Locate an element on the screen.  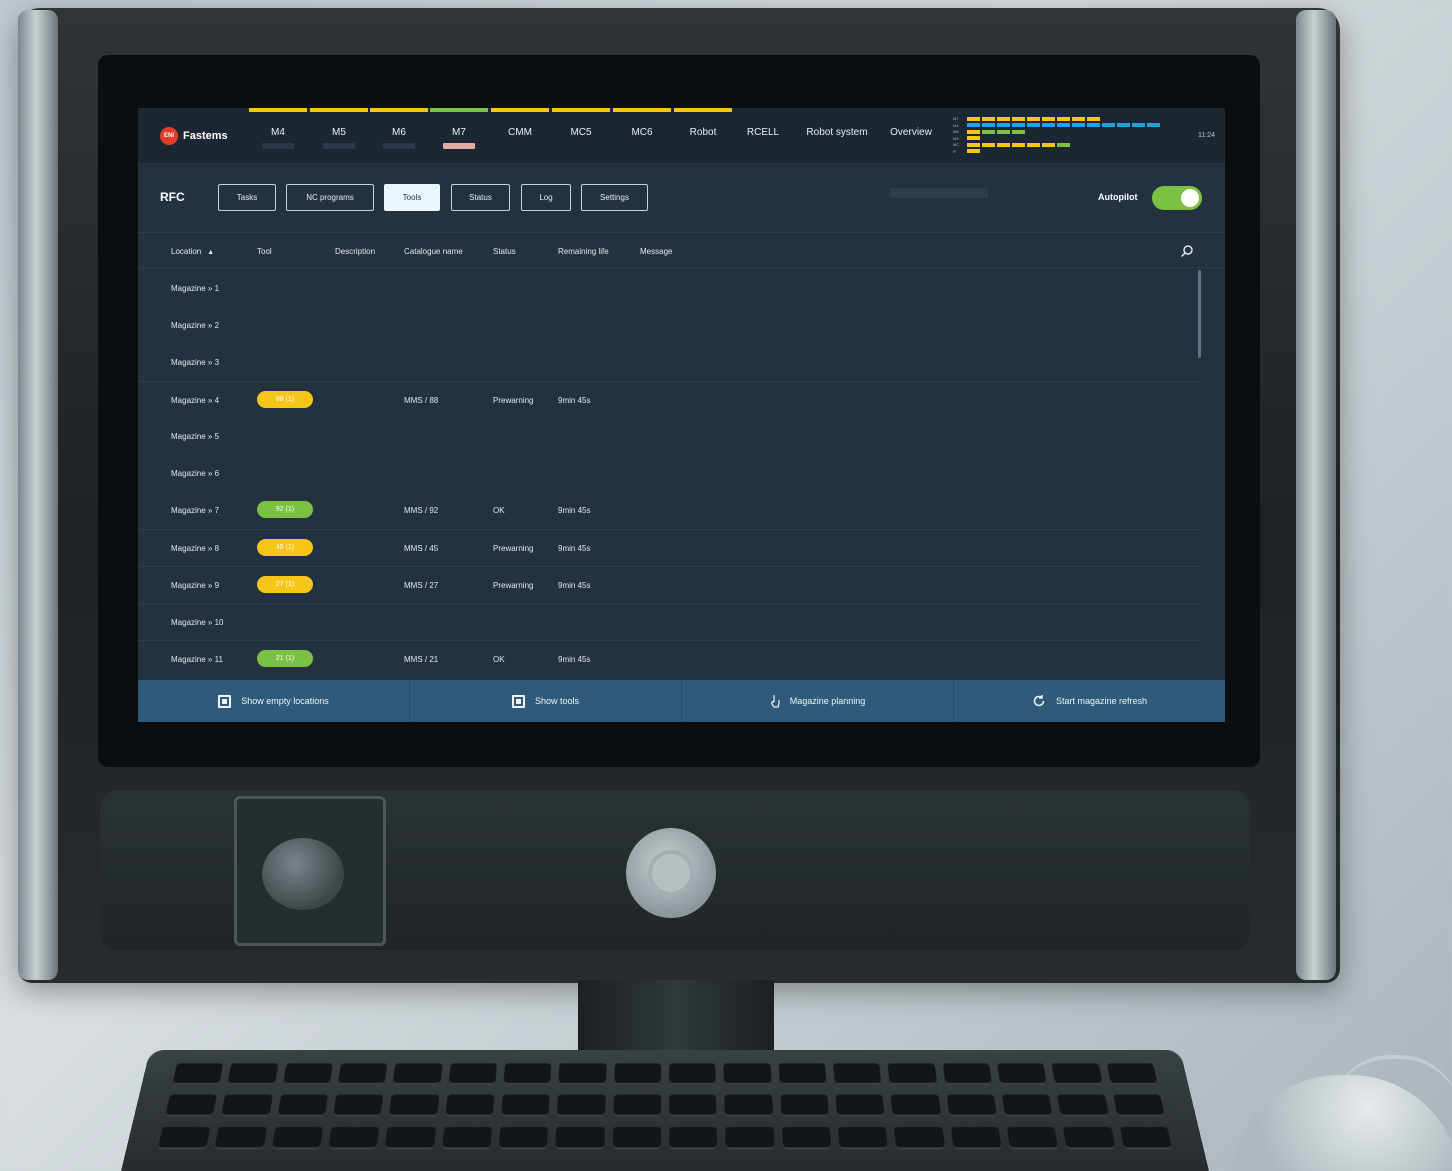
table-row: Magazine » 3 is located at coordinates (669, 362).